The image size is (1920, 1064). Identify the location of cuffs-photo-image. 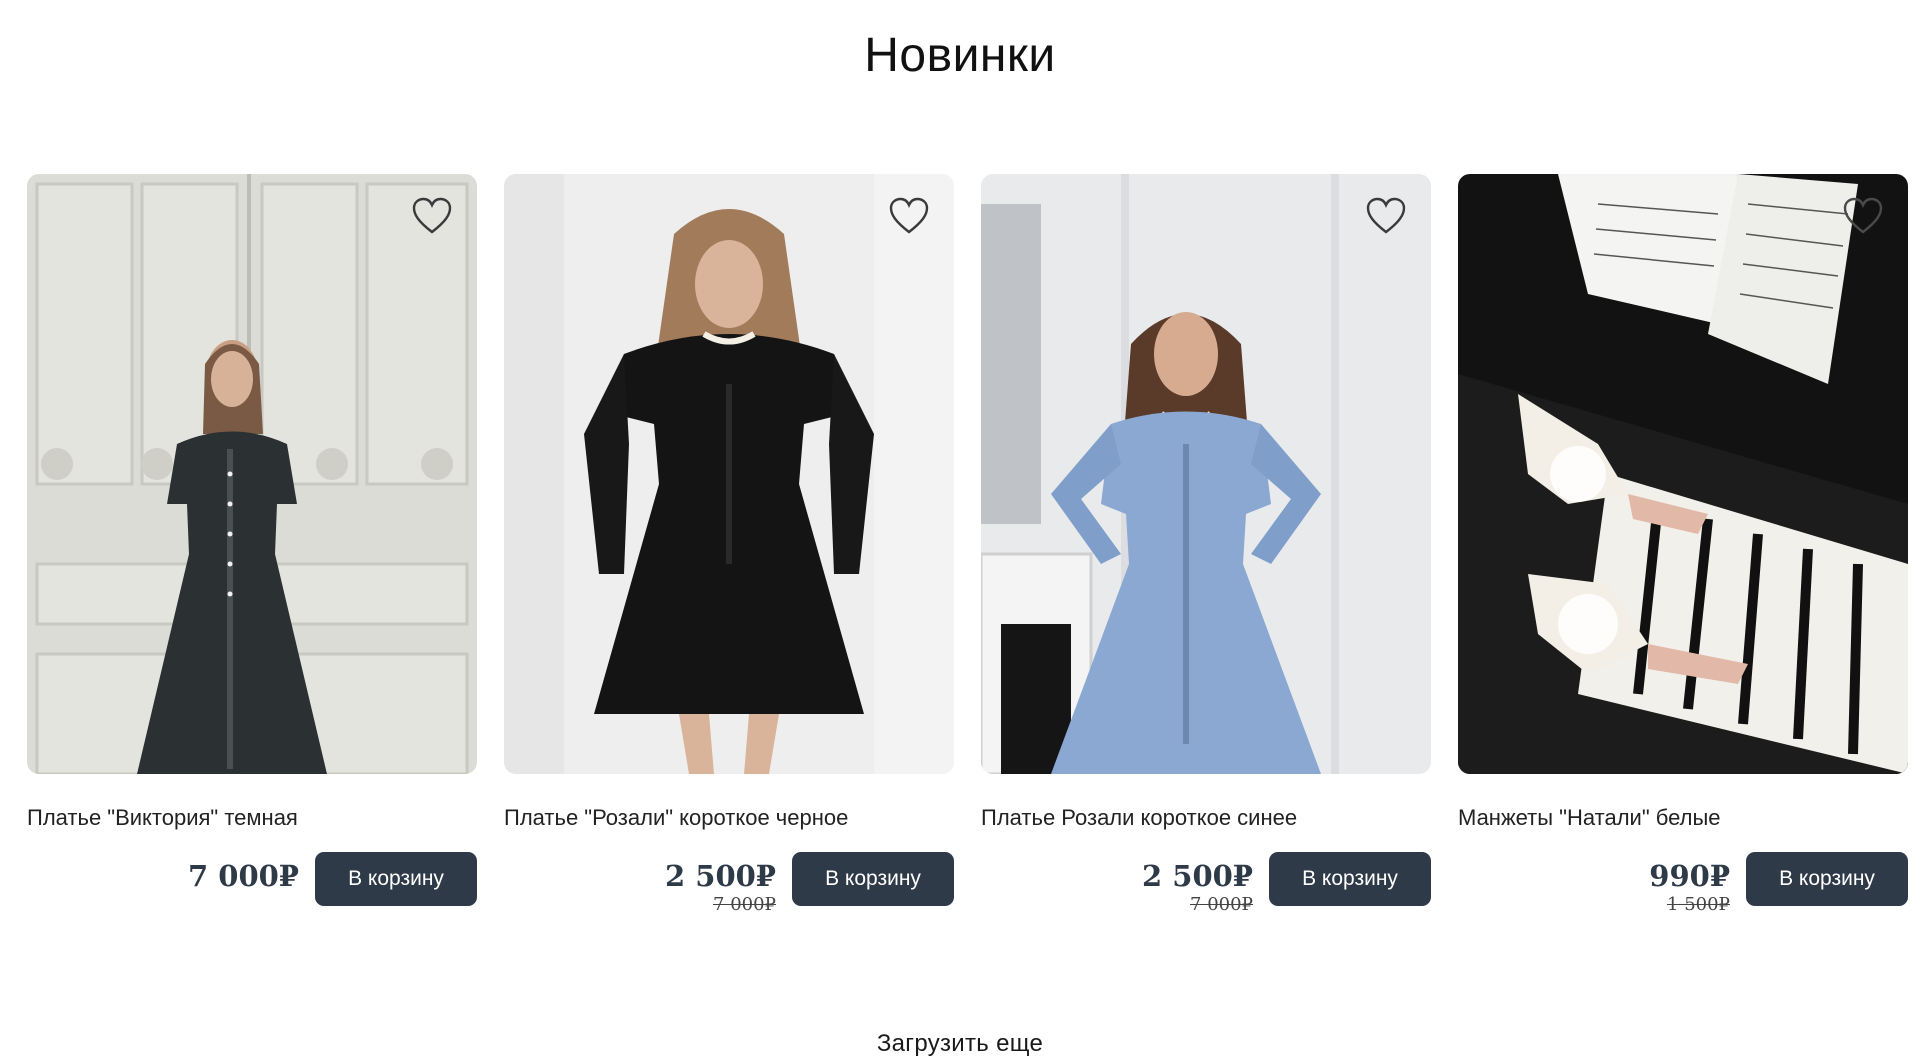
(1683, 474).